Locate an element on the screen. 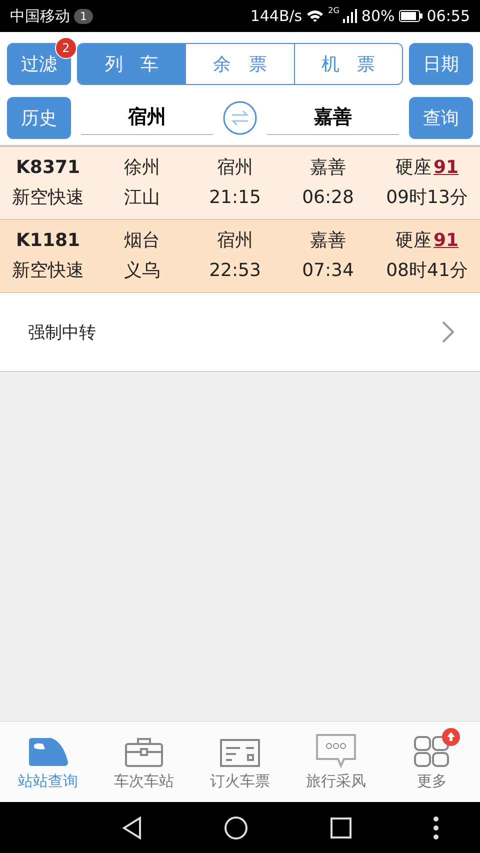 This screenshot has height=853, width=480. duration: 08时41分 is located at coordinates (427, 271).